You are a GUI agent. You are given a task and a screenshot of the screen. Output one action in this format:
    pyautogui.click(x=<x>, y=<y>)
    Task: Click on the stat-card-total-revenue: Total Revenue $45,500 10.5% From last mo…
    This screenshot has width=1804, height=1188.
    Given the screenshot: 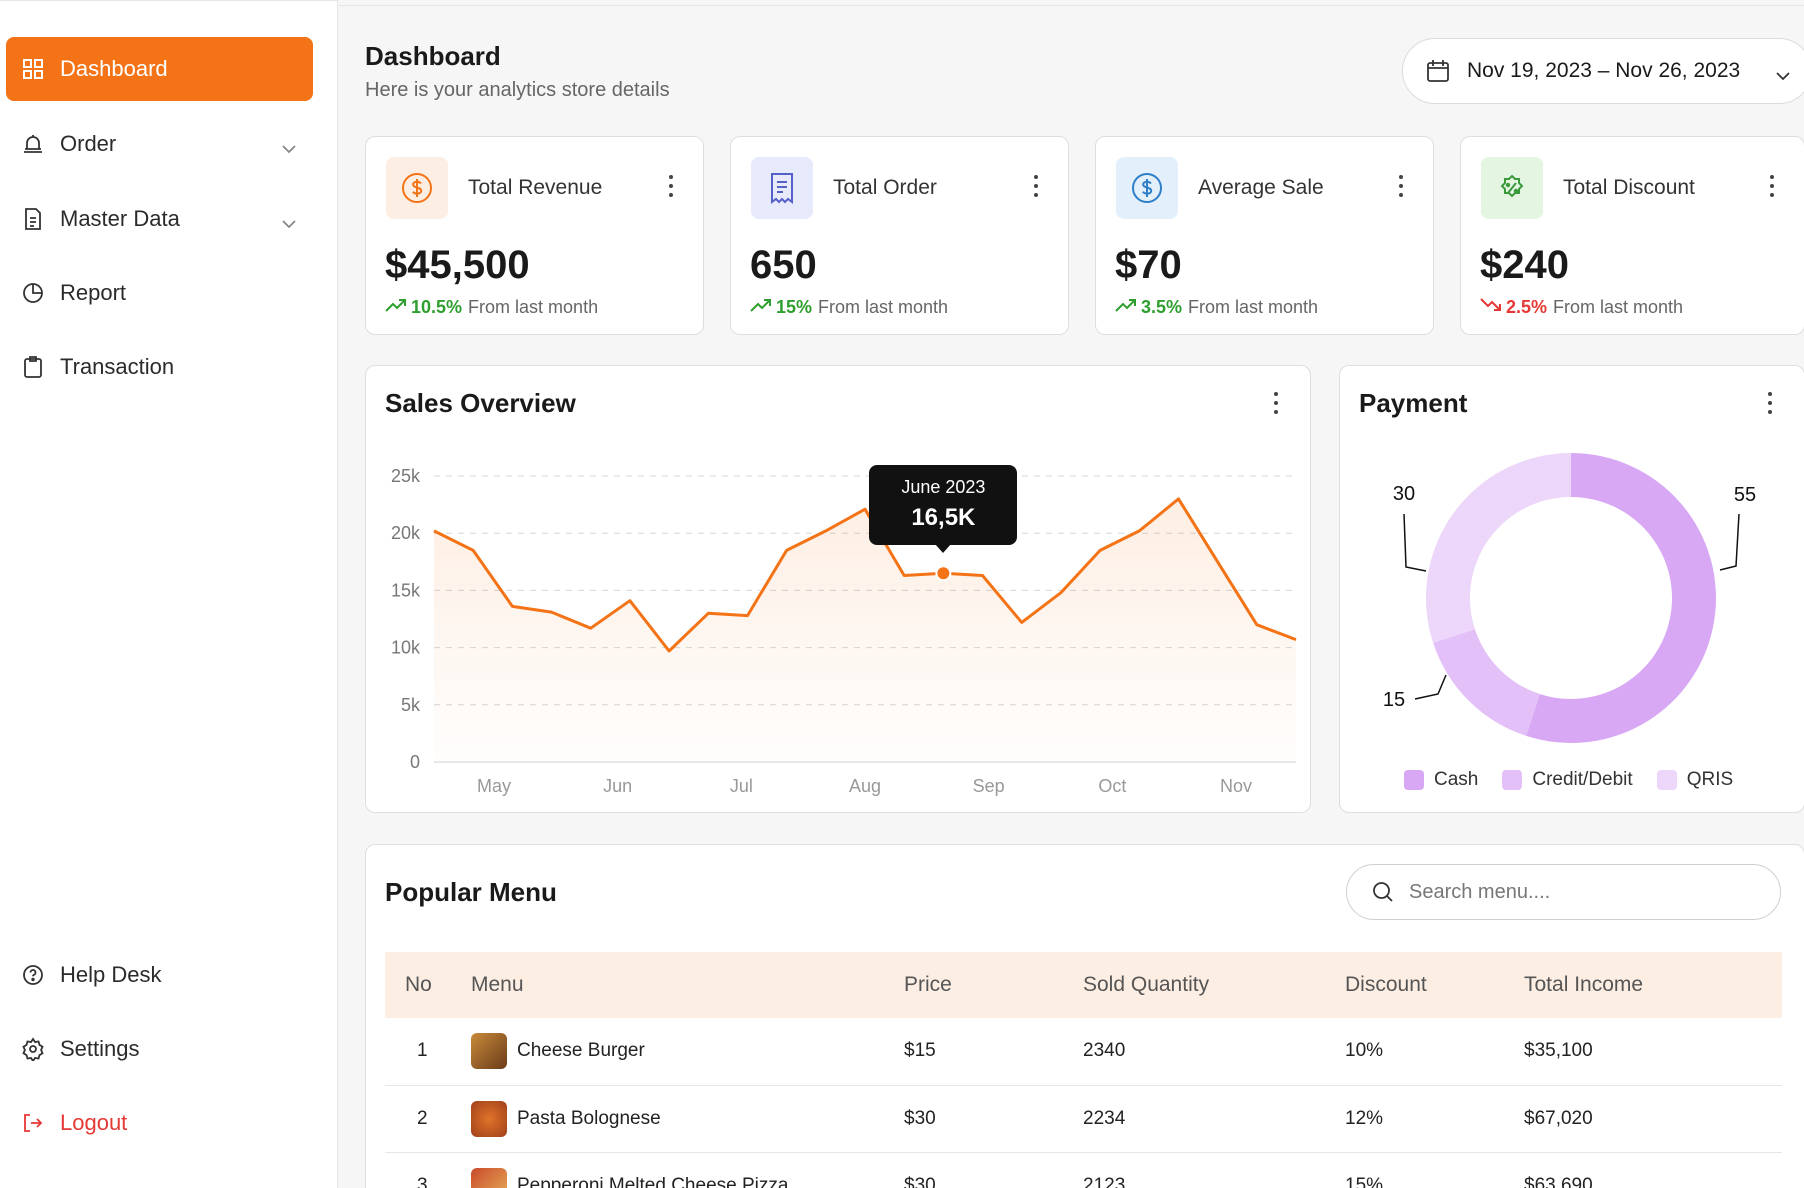 What is the action you would take?
    pyautogui.click(x=534, y=235)
    